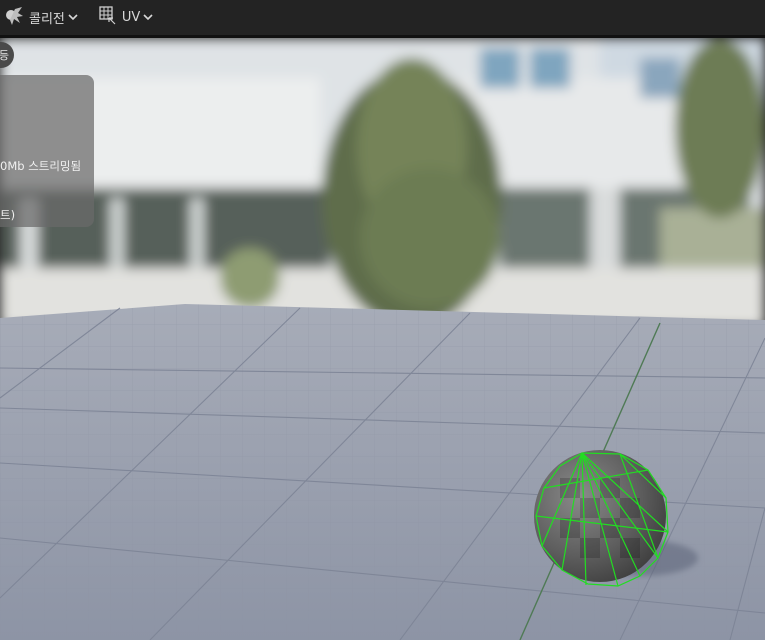  I want to click on collision-label: 콜리전, so click(47, 19).